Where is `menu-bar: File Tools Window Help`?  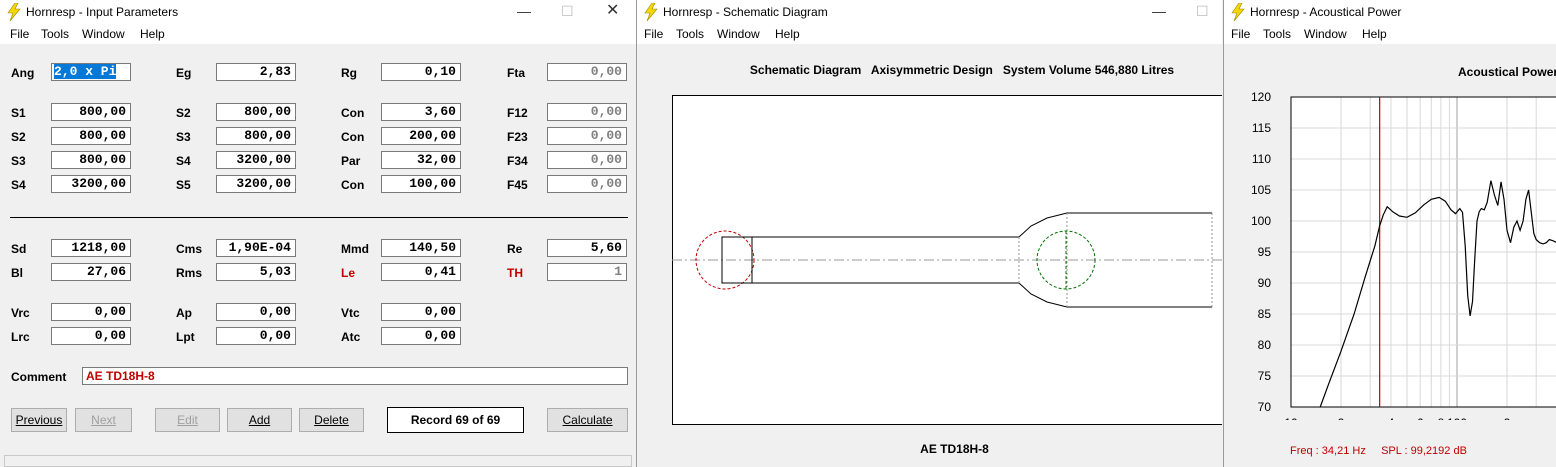 menu-bar: File Tools Window Help is located at coordinates (929, 34).